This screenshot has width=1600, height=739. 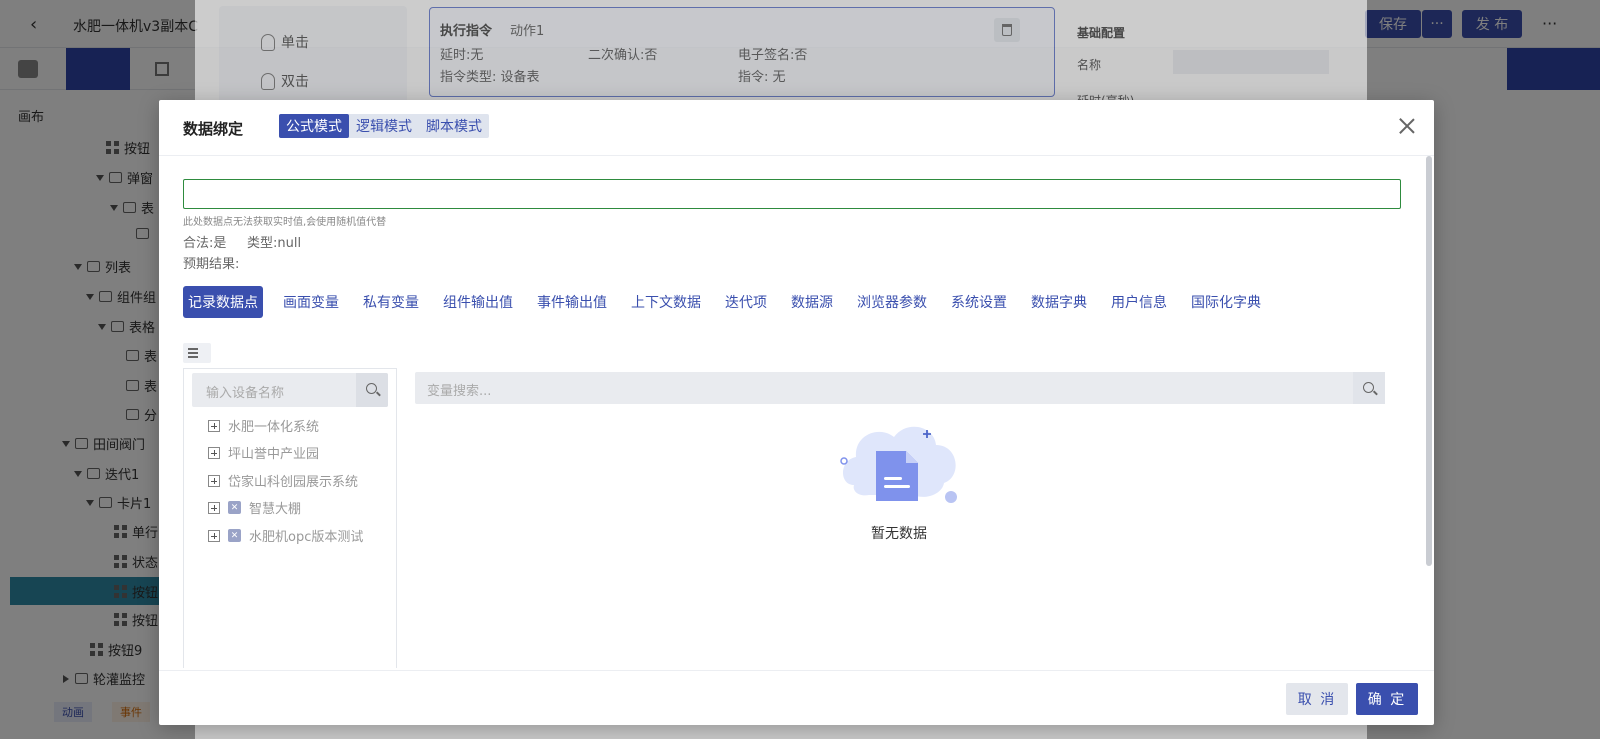 I want to click on formula-input, so click(x=792, y=194).